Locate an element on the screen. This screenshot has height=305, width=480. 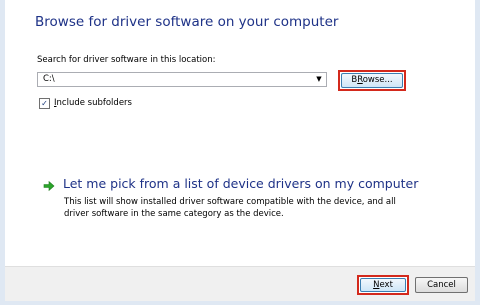
include-subfolders-label: Include subfolders is located at coordinates (93, 103).